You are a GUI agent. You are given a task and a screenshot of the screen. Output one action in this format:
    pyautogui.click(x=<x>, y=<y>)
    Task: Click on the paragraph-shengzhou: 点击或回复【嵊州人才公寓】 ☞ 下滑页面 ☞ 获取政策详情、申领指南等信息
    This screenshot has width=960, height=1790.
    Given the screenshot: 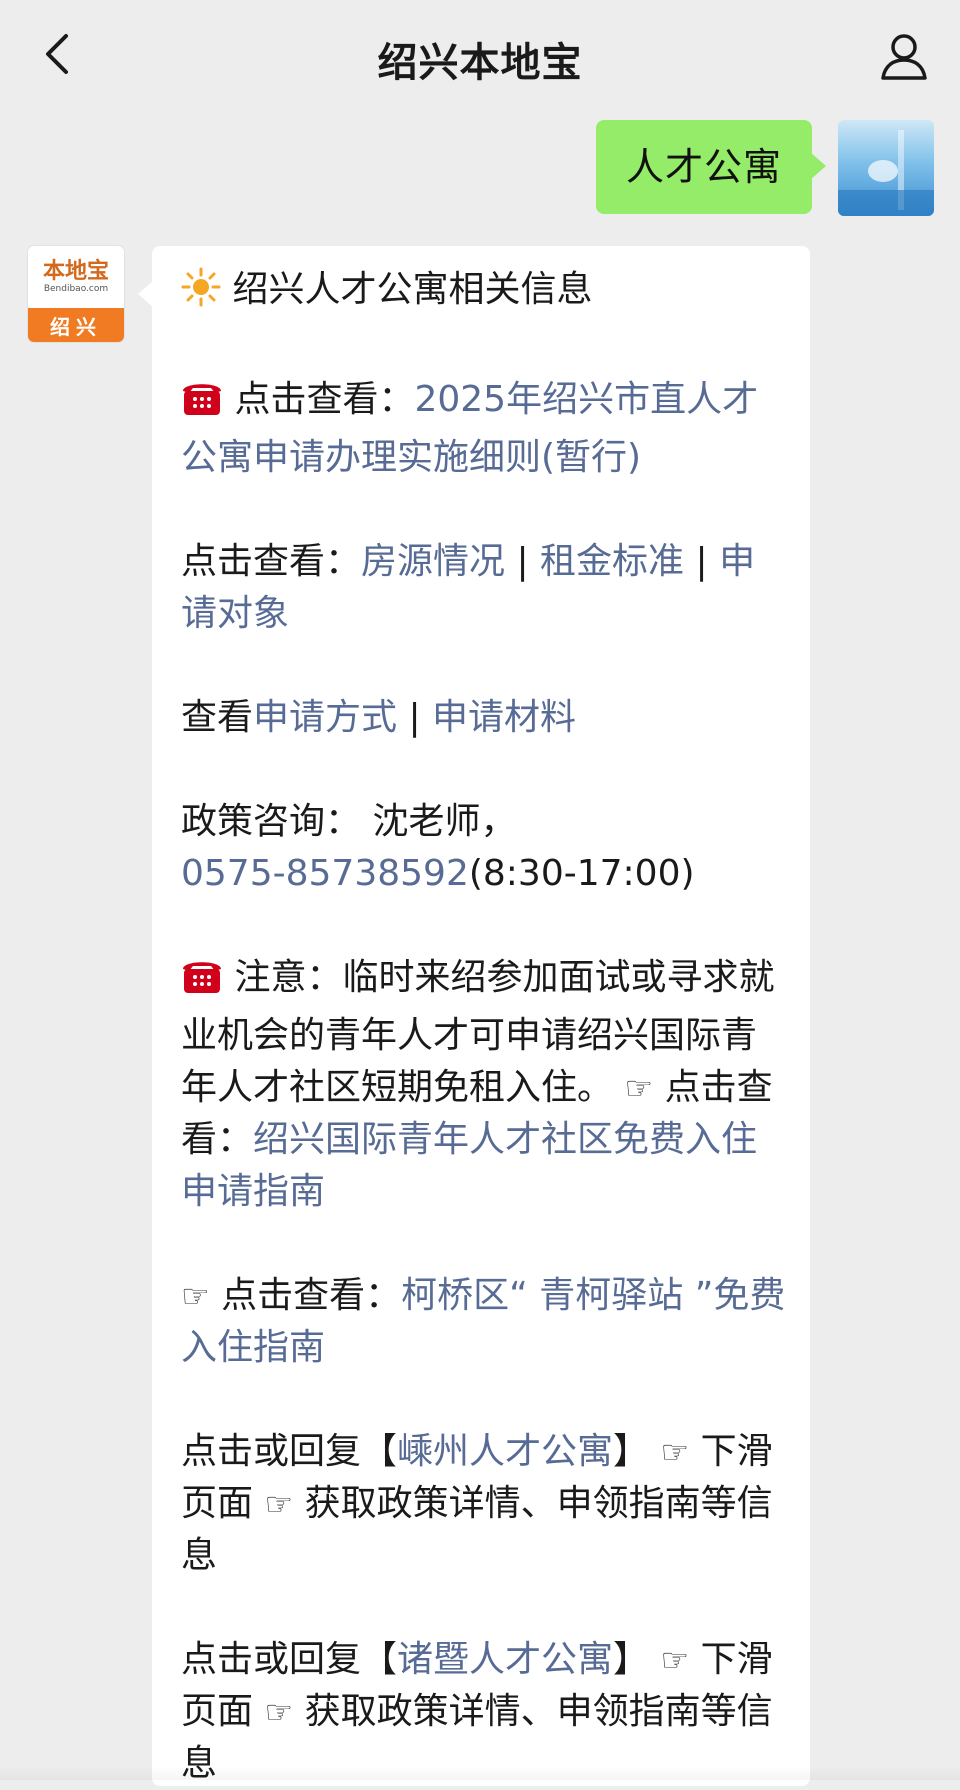 What is the action you would take?
    pyautogui.click(x=485, y=1504)
    